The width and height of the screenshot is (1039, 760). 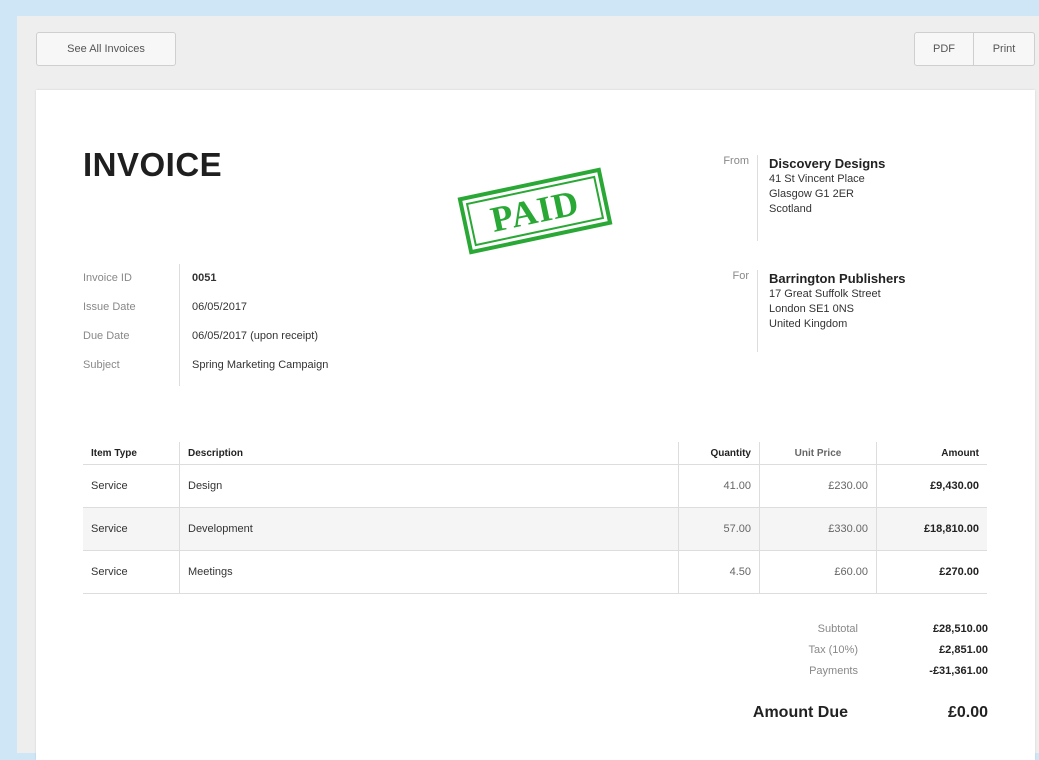 I want to click on meta-row-invoice-id: Invoice ID 0051, so click(x=205, y=286).